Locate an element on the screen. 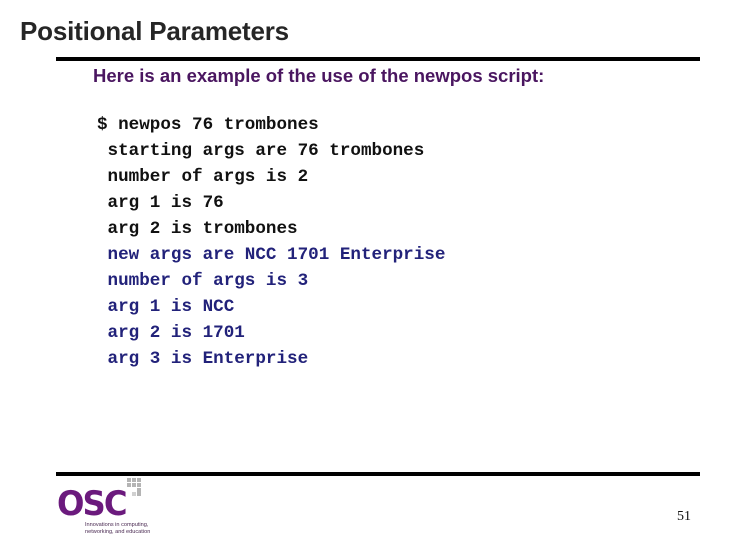  code-line-command: $ newpos 76 trombones is located at coordinates (208, 125).